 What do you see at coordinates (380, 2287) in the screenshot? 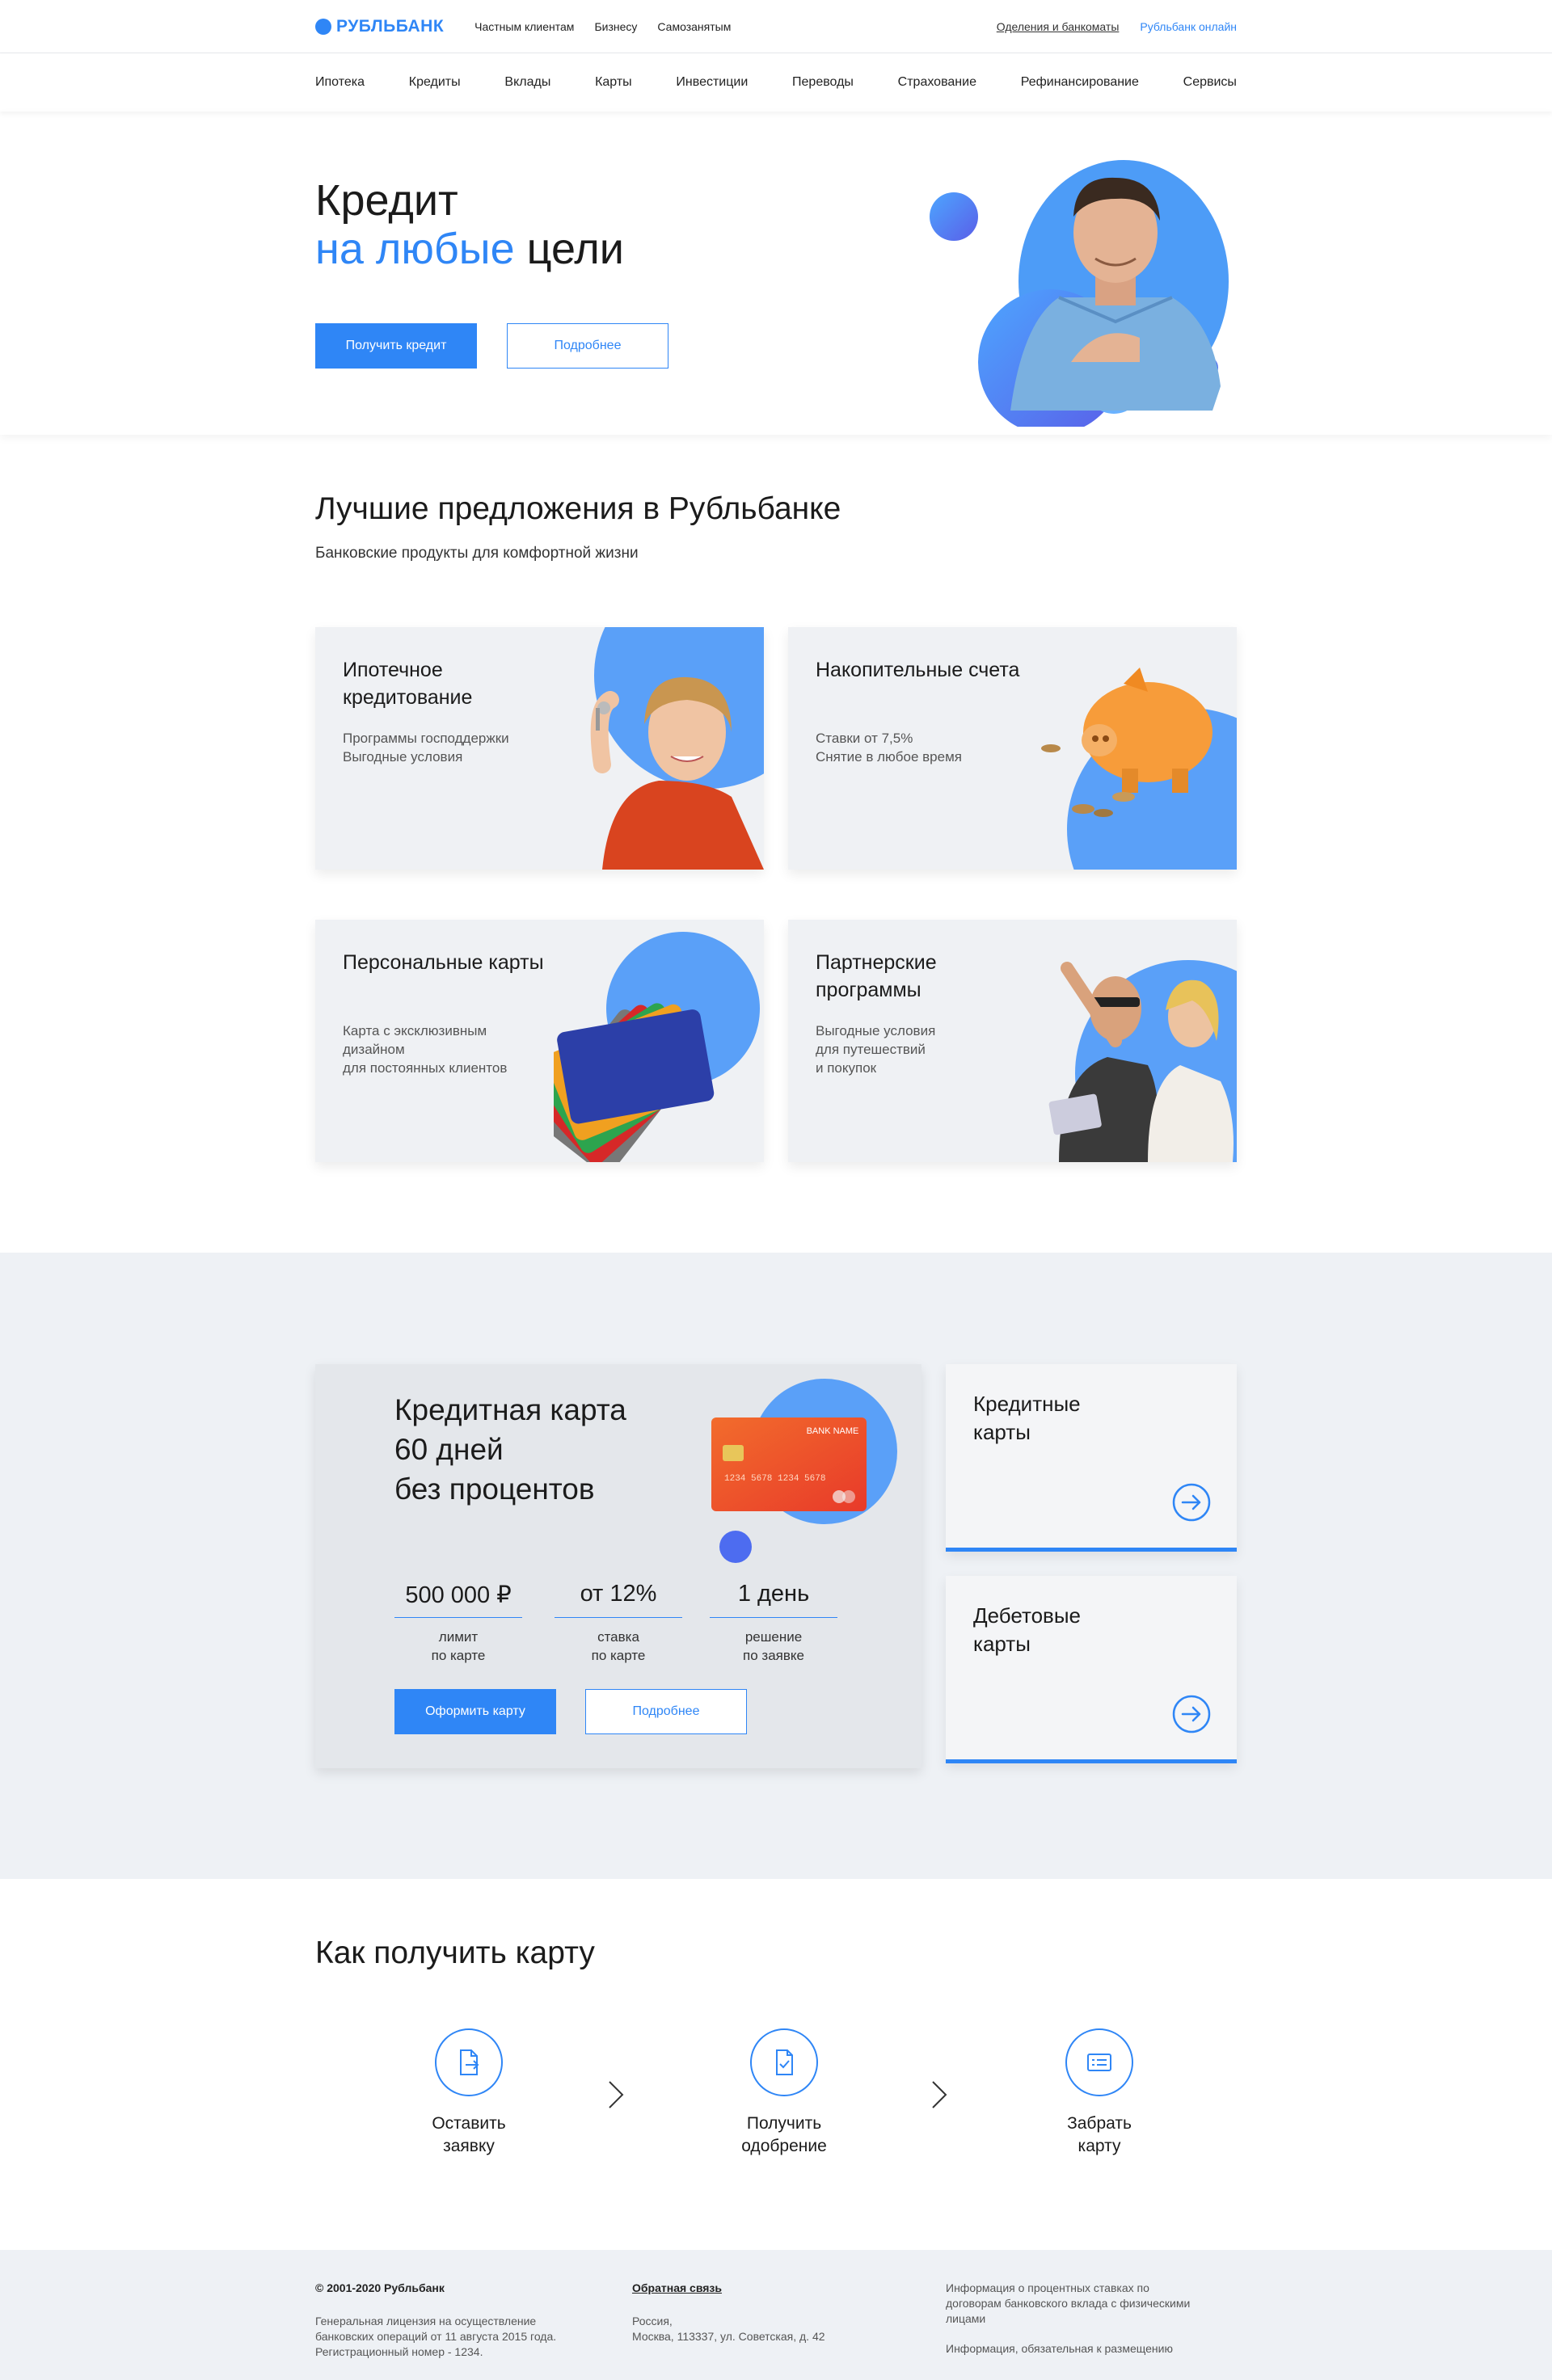
I see `copyright: © 2001-2020 Рубльбанк` at bounding box center [380, 2287].